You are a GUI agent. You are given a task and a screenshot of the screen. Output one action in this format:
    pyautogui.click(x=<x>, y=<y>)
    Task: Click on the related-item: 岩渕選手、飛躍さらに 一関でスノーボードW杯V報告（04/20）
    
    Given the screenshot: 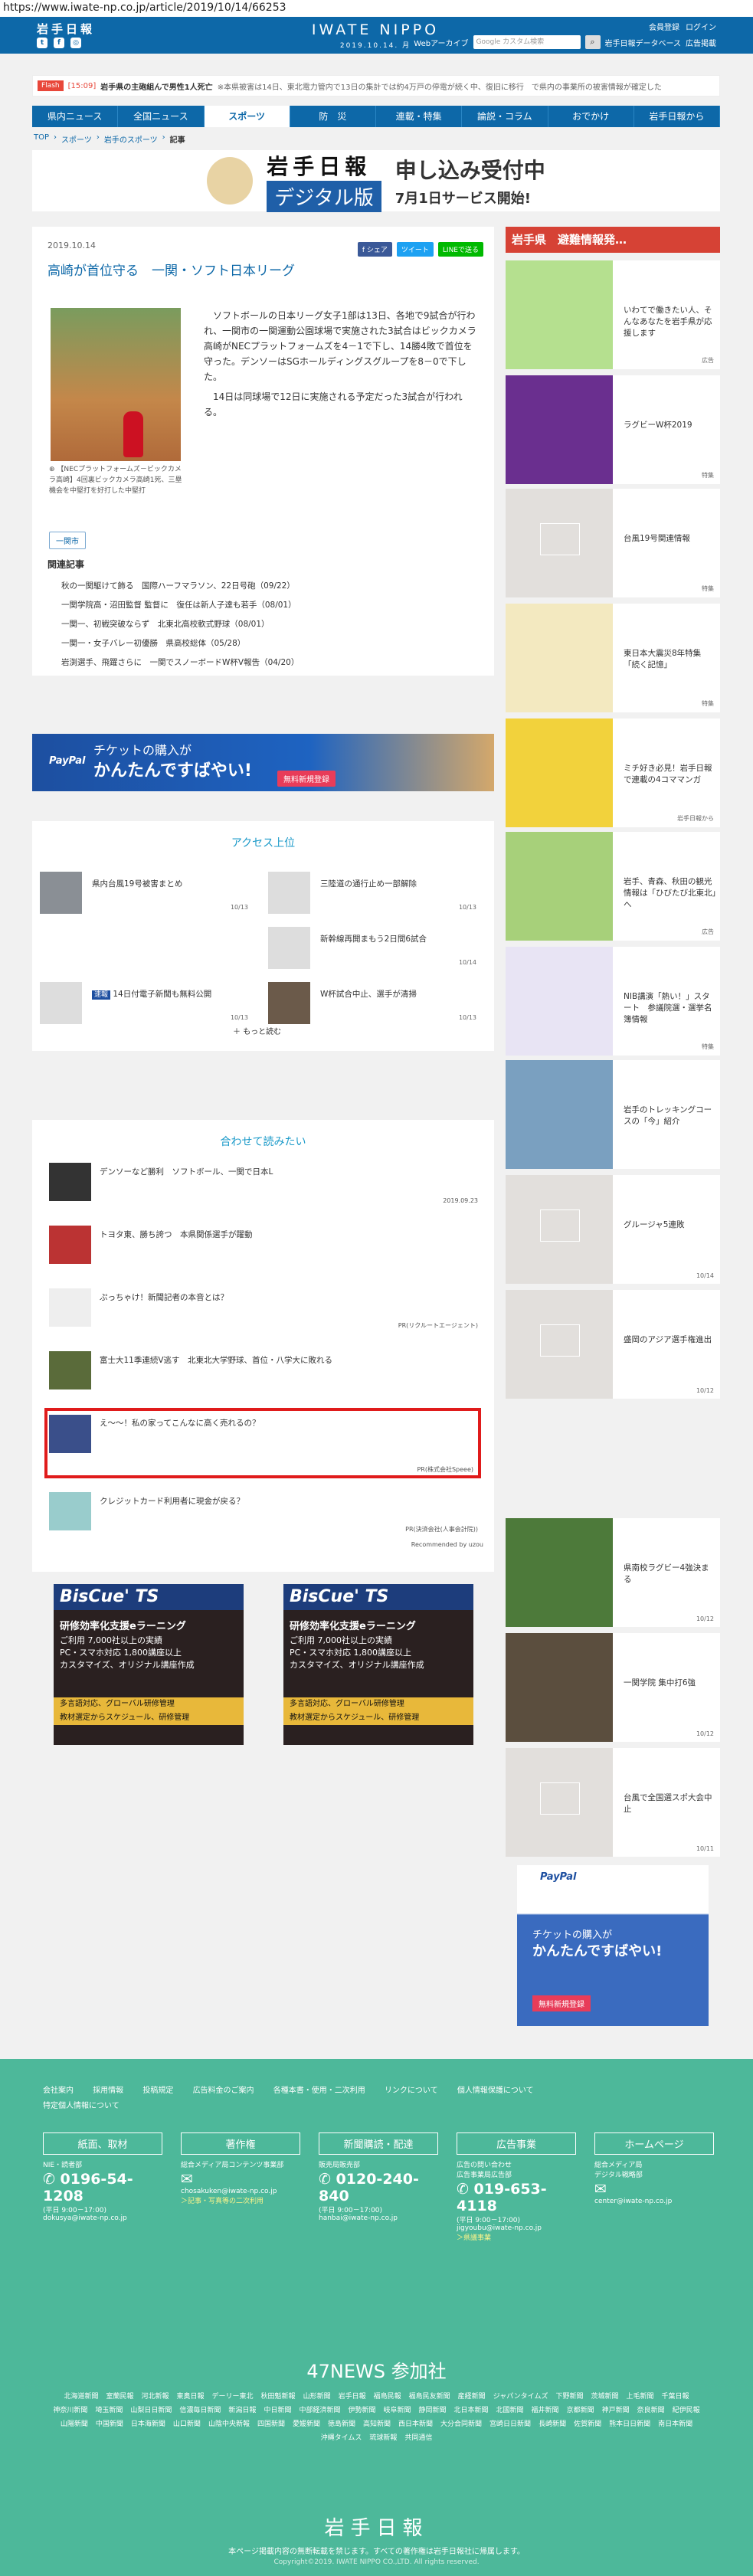 What is the action you would take?
    pyautogui.click(x=261, y=663)
    